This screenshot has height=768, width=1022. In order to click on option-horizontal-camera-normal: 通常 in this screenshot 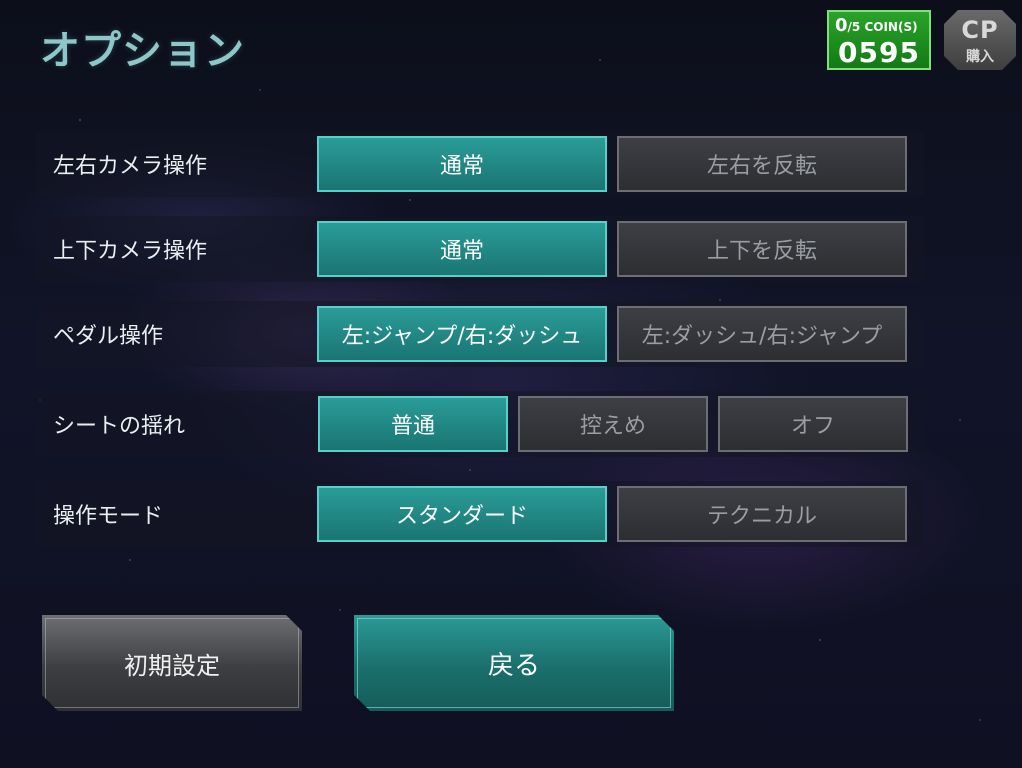, I will do `click(462, 164)`.